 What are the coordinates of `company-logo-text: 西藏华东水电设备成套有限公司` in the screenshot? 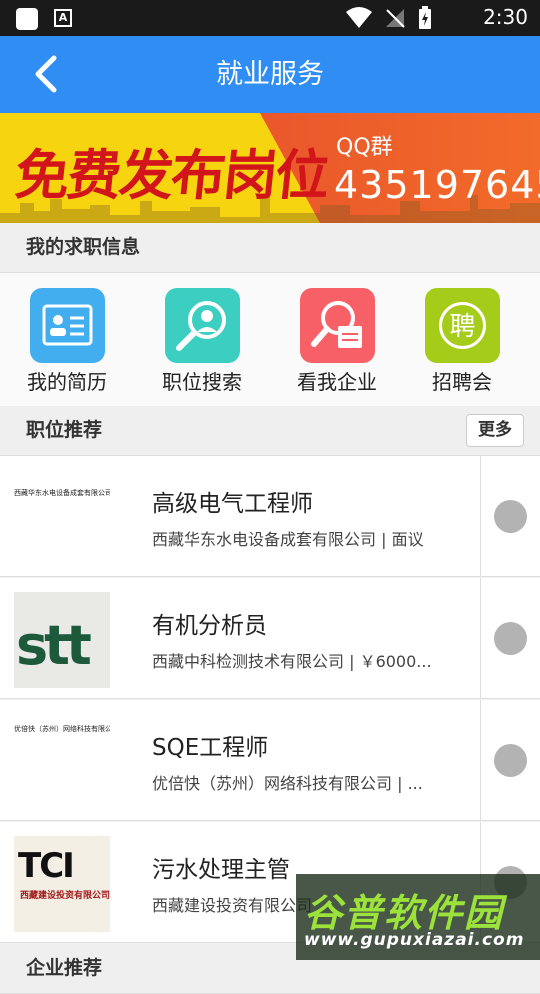 It's located at (62, 493).